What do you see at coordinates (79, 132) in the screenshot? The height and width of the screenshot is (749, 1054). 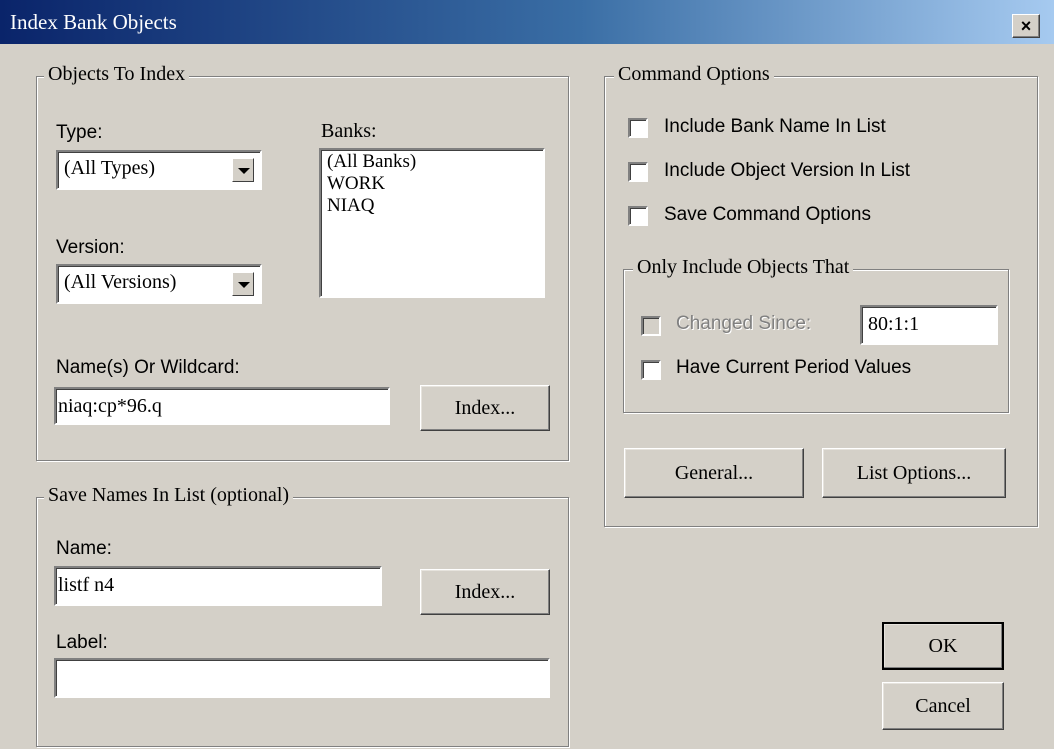 I see `type-label: Type:` at bounding box center [79, 132].